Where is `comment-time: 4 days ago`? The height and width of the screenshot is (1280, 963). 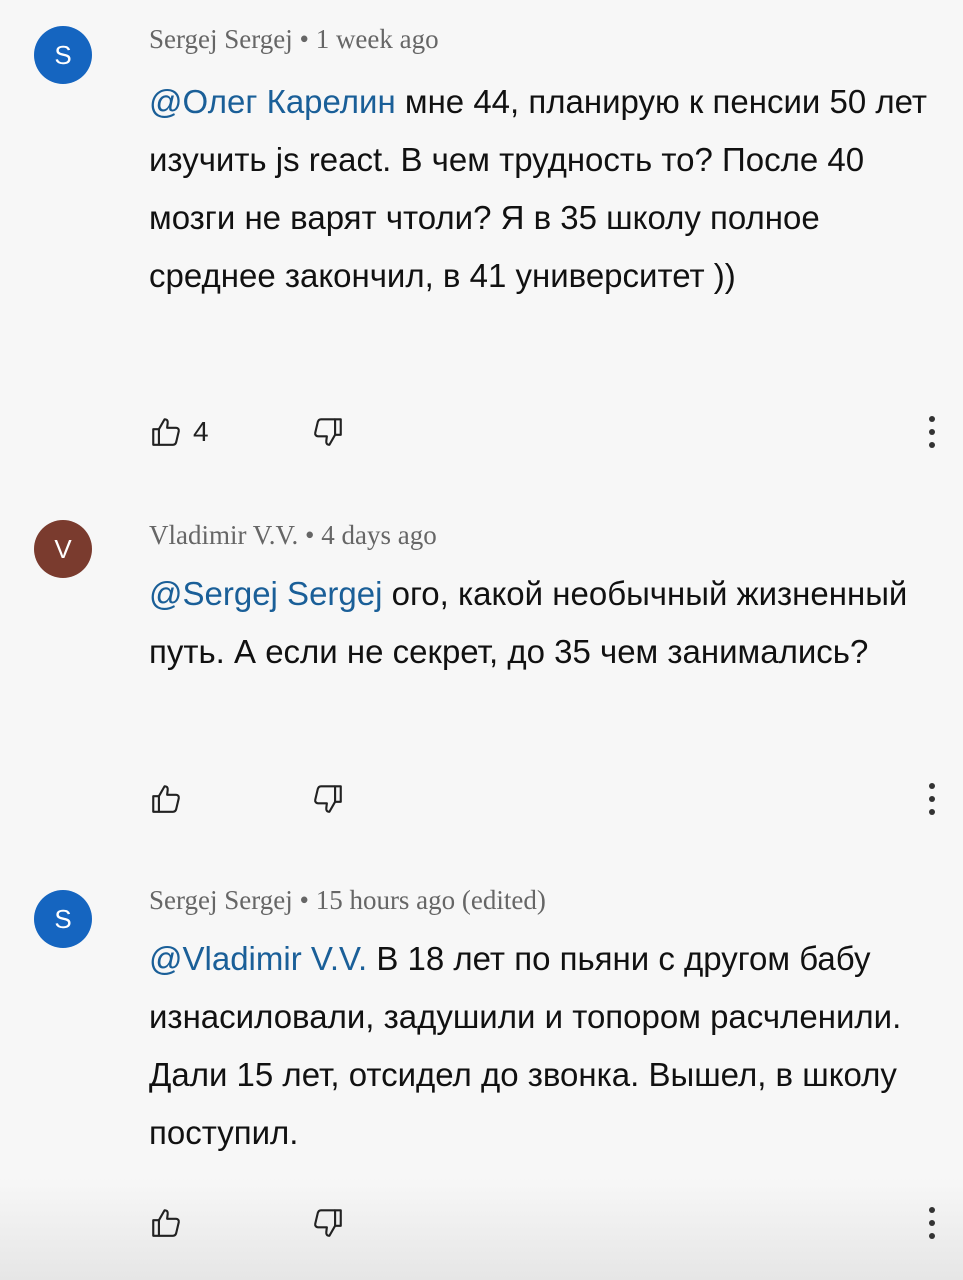
comment-time: 4 days ago is located at coordinates (379, 535).